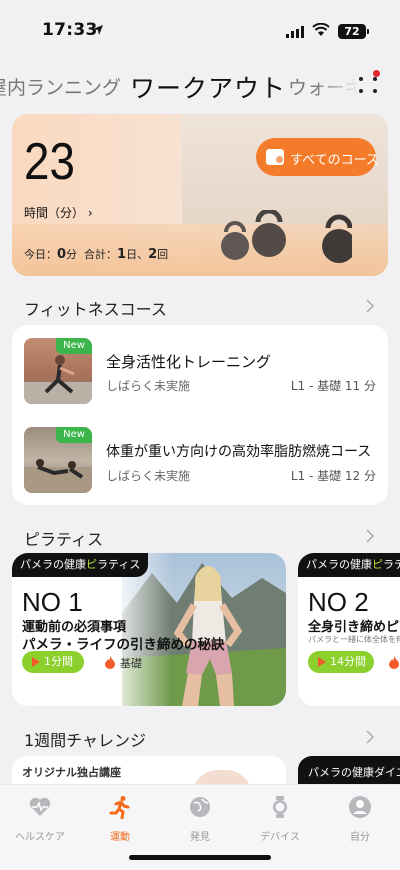  Describe the element at coordinates (70, 30) in the screenshot. I see `status-time: 17:33` at that location.